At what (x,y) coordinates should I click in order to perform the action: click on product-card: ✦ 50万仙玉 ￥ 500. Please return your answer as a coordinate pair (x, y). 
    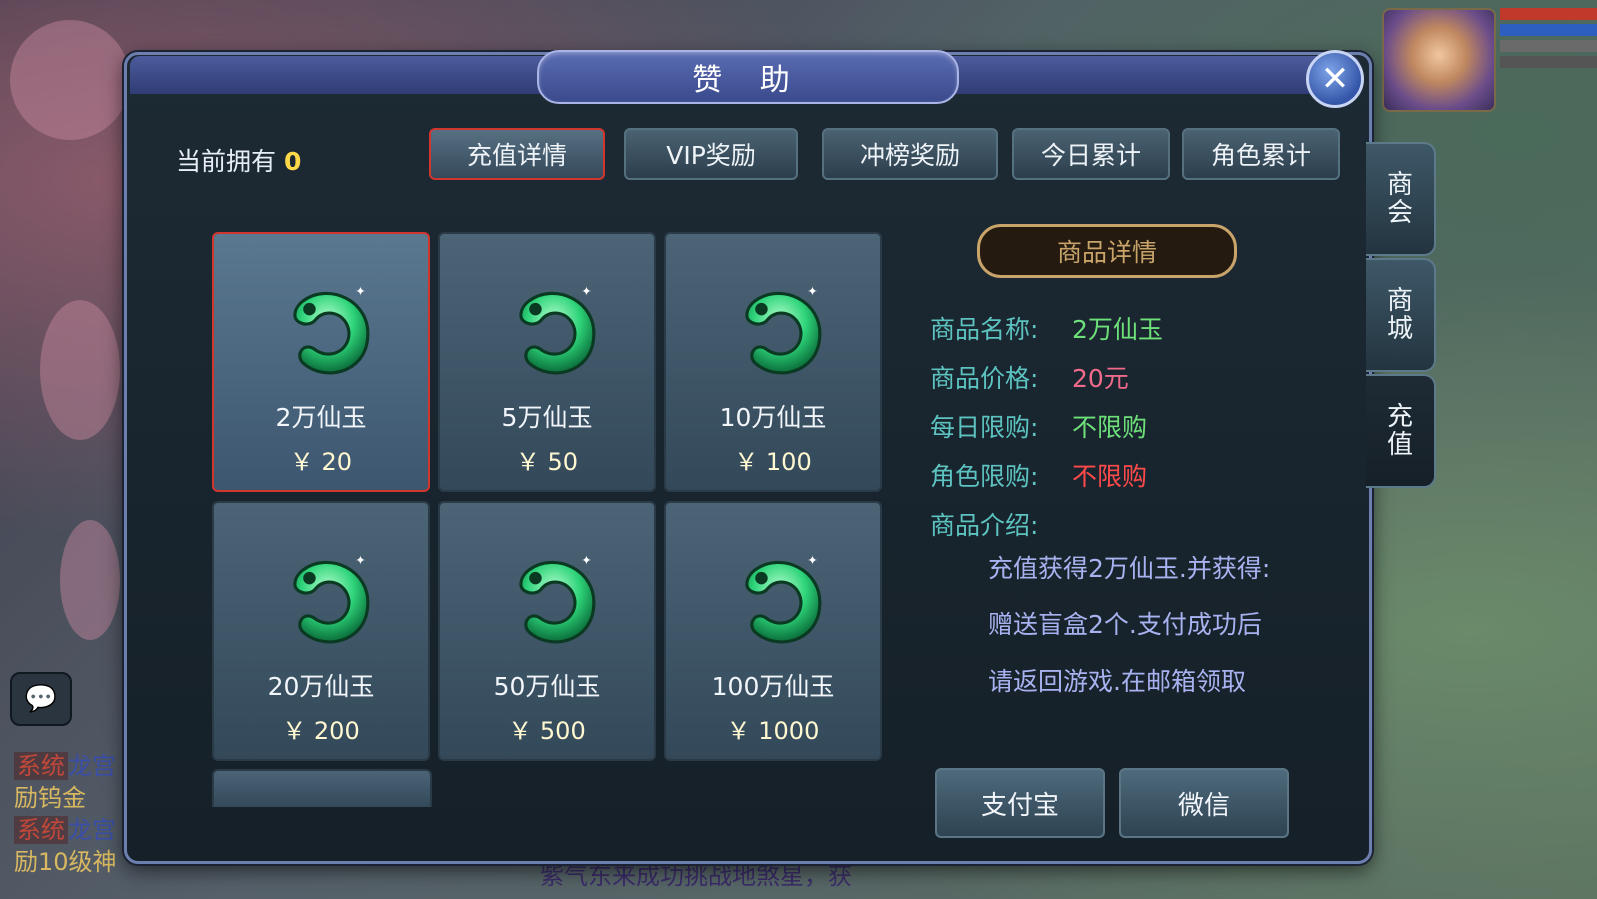
    Looking at the image, I should click on (547, 631).